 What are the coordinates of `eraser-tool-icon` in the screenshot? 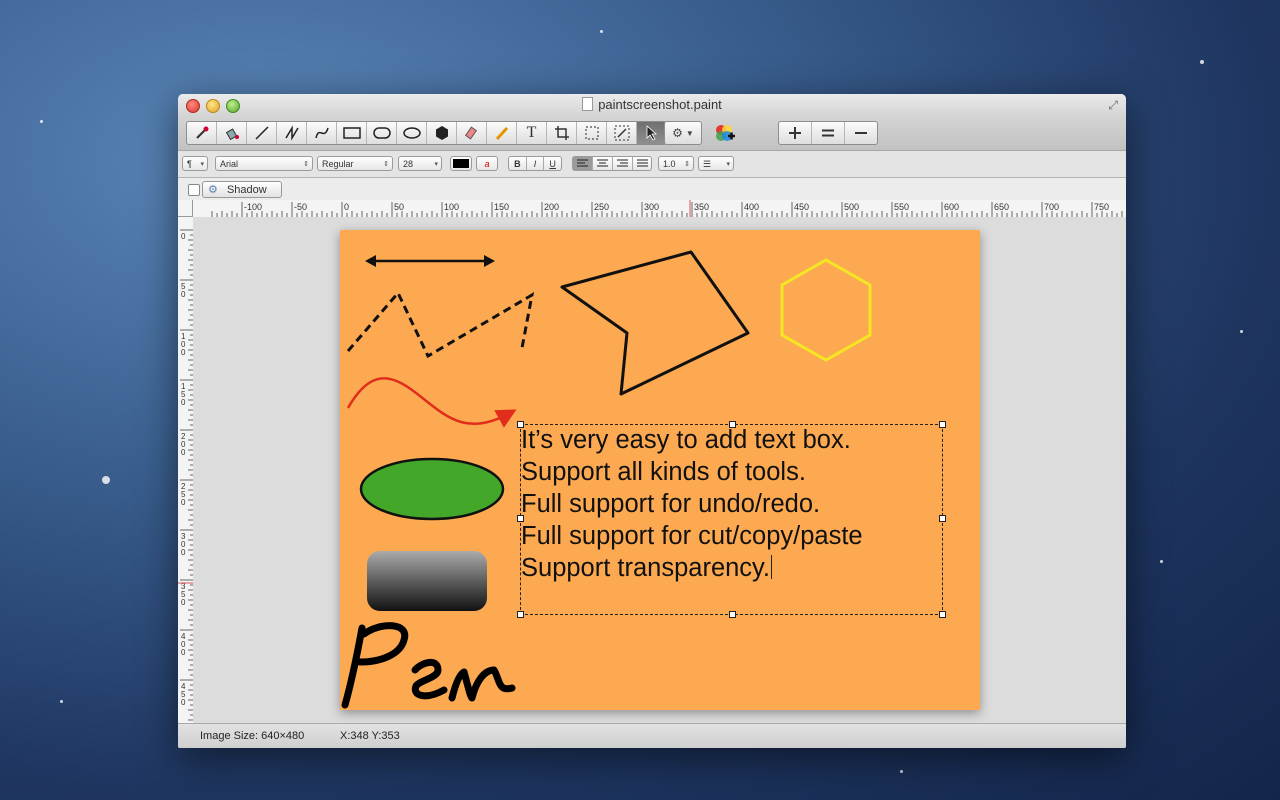 It's located at (472, 133).